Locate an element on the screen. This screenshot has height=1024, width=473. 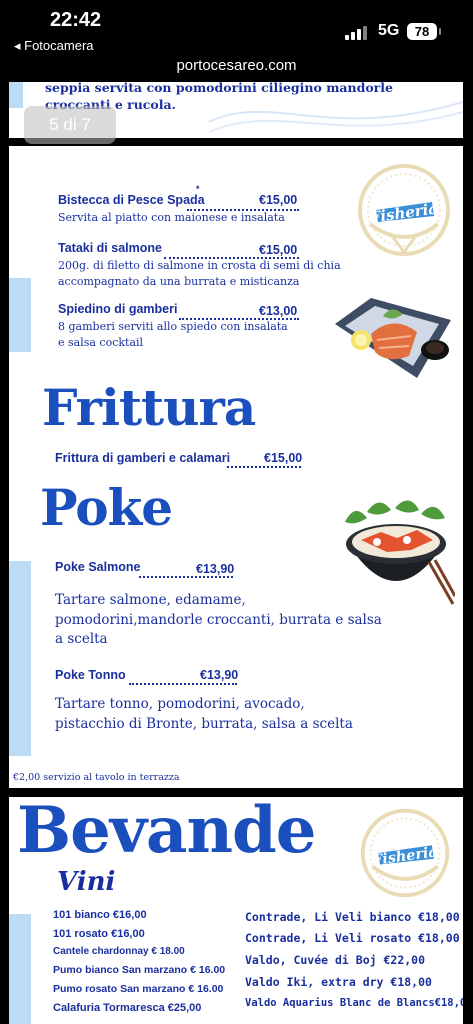
poke-bowl-image is located at coordinates (400, 552).